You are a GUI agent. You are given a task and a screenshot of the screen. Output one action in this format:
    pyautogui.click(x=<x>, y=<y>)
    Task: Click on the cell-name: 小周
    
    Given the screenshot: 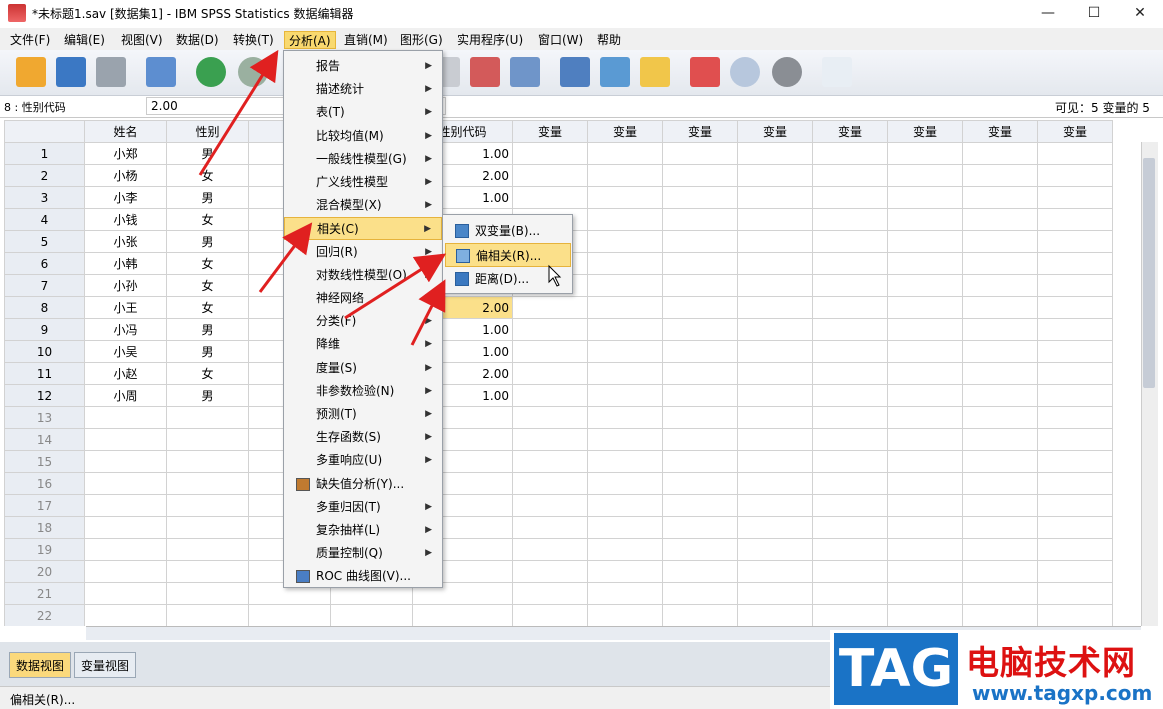 What is the action you would take?
    pyautogui.click(x=125, y=395)
    